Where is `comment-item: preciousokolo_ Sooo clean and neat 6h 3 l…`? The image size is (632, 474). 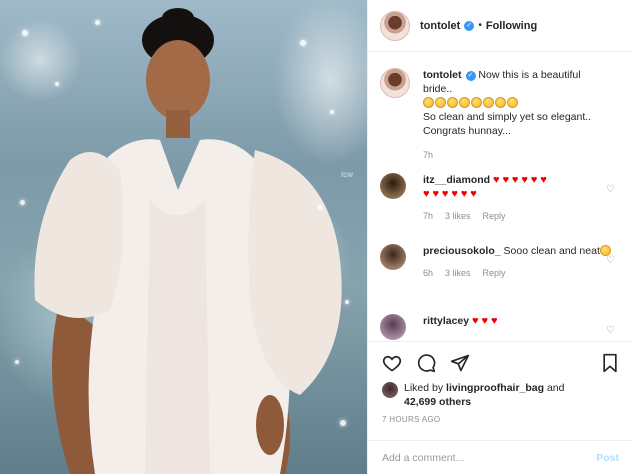
comment-item: preciousokolo_ Sooo clean and neat 6h 3 l… is located at coordinates (502, 261).